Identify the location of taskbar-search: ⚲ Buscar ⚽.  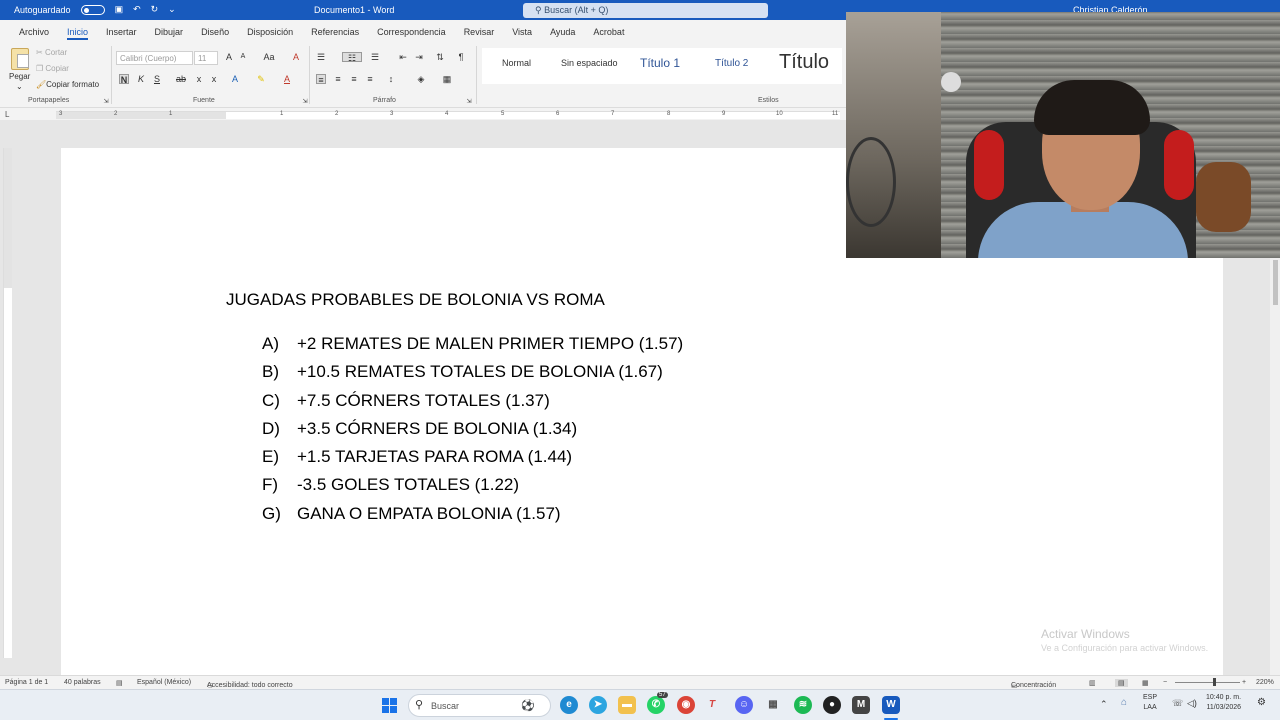
(479, 705).